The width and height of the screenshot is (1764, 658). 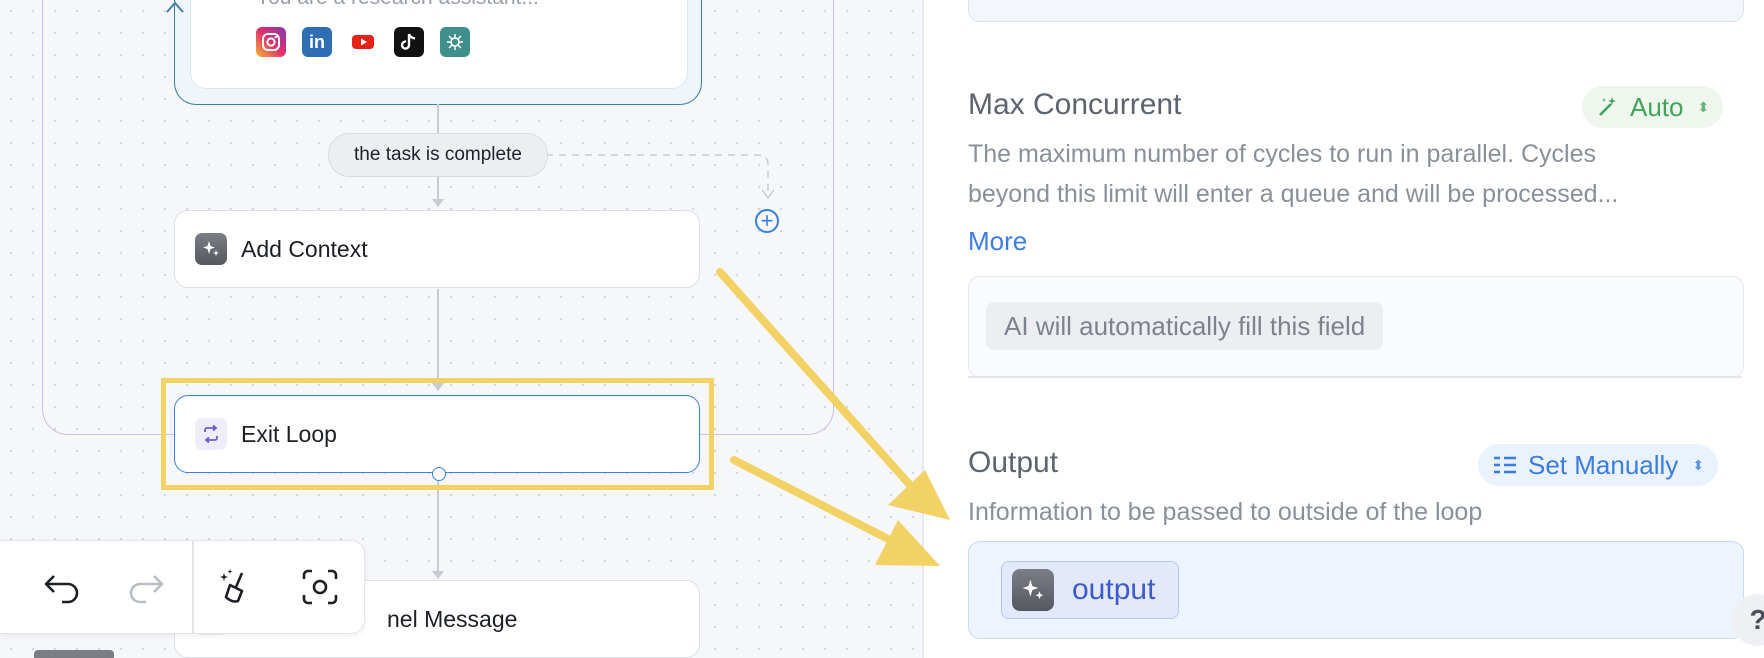 I want to click on output-mode-select: Set Manually ⬍, so click(x=1598, y=465).